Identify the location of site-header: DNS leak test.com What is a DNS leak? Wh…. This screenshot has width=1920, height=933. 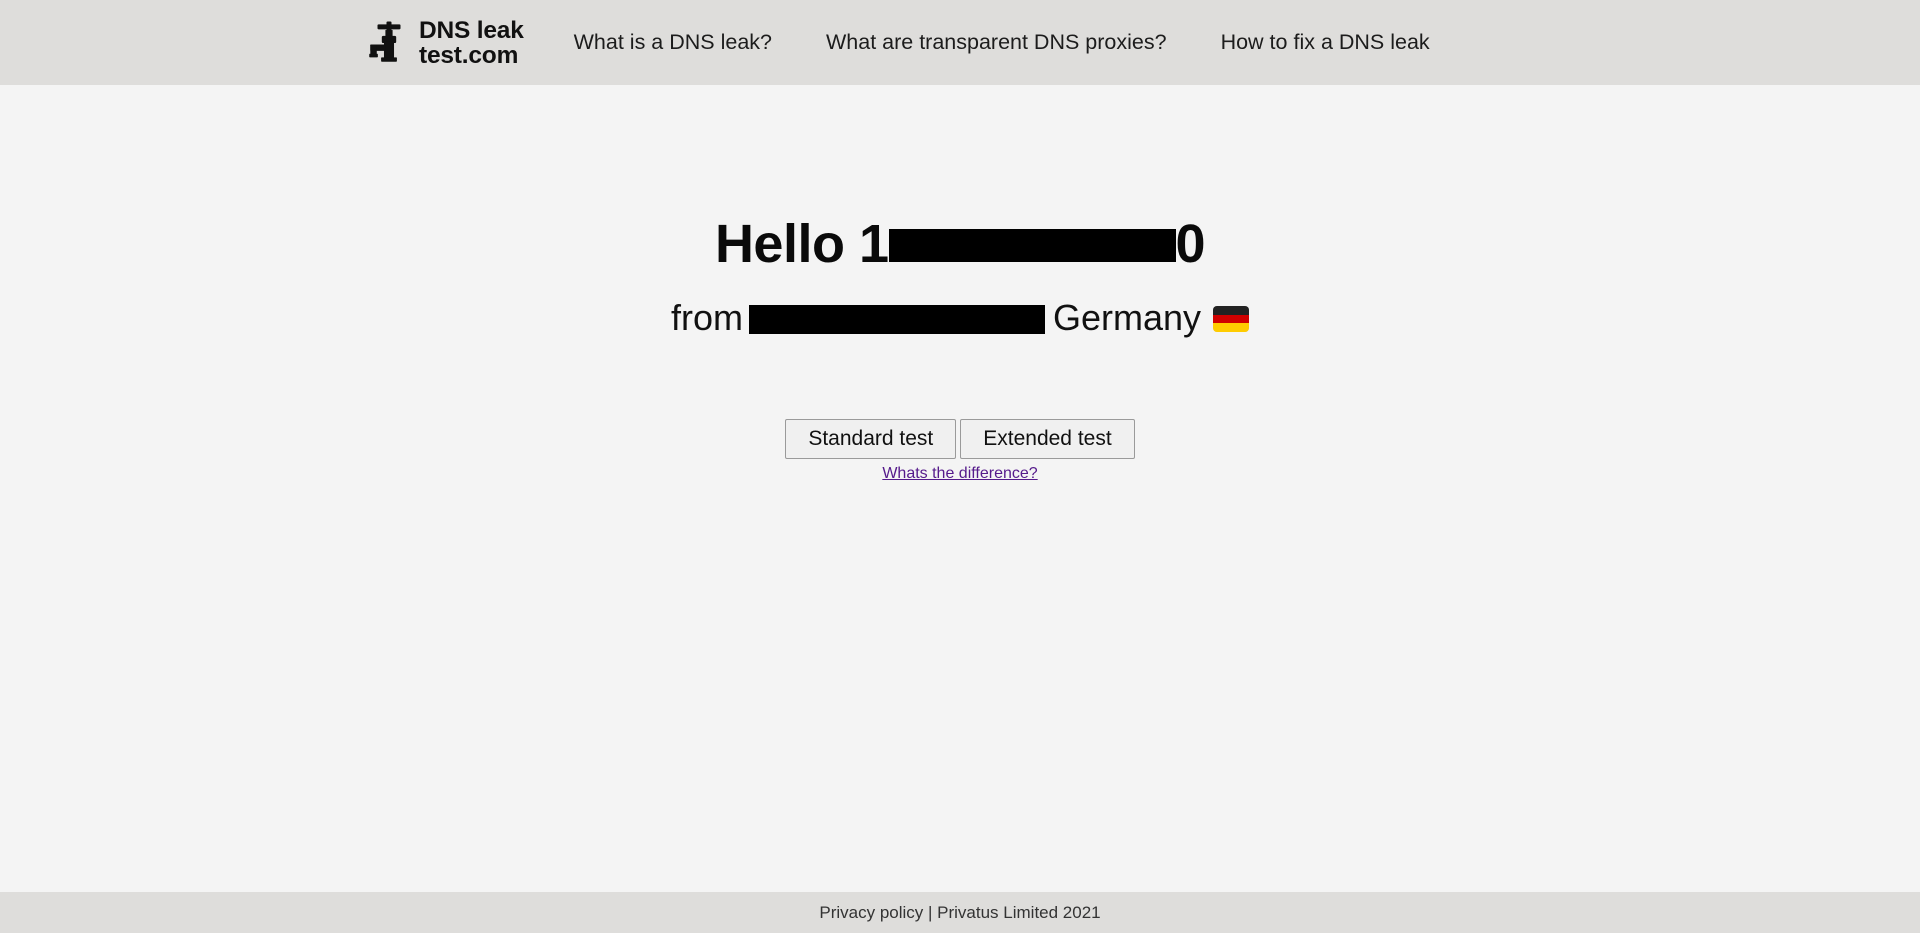
(960, 42).